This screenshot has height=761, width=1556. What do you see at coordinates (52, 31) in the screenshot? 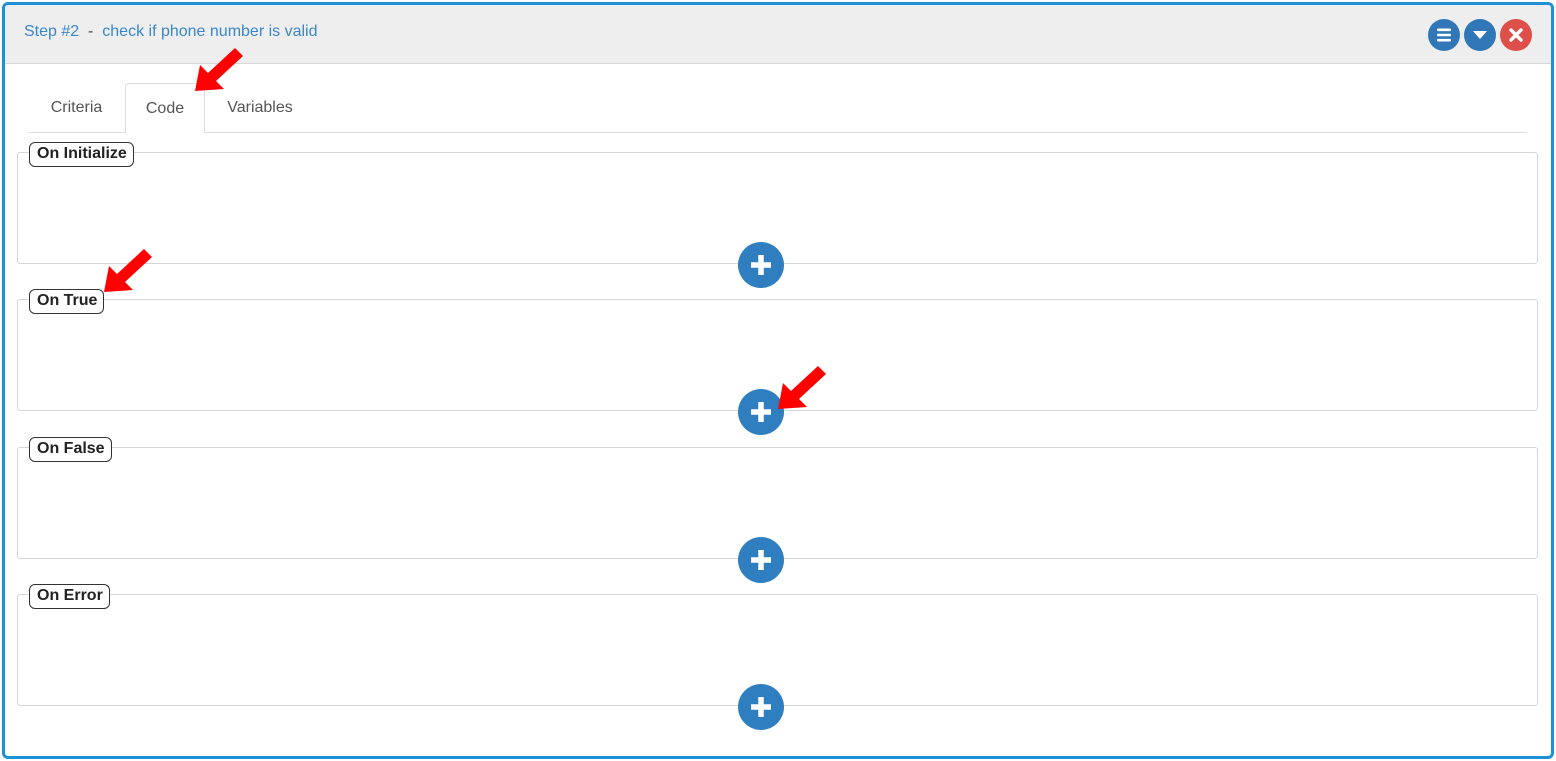
I see `step-label: Step #2` at bounding box center [52, 31].